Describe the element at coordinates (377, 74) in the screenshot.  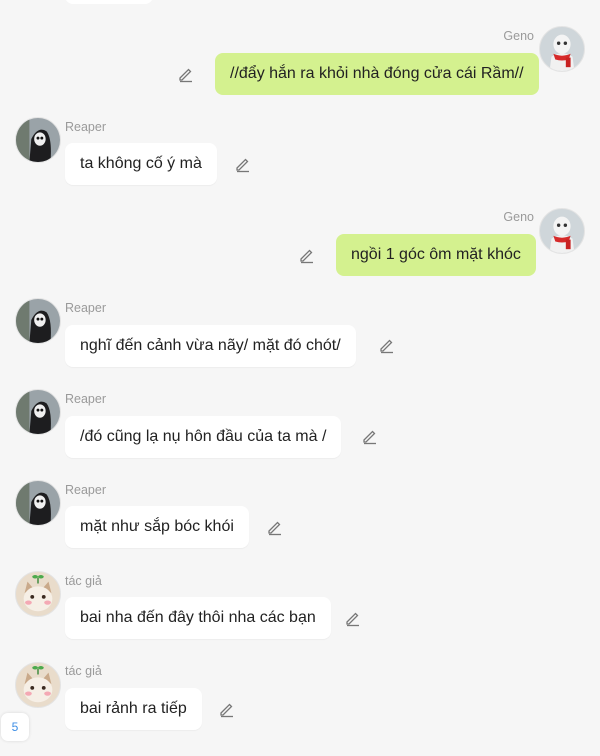
I see `message-bubble: //đẩy hắn ra khỏi nhà đóng cửa cái Rầm//` at that location.